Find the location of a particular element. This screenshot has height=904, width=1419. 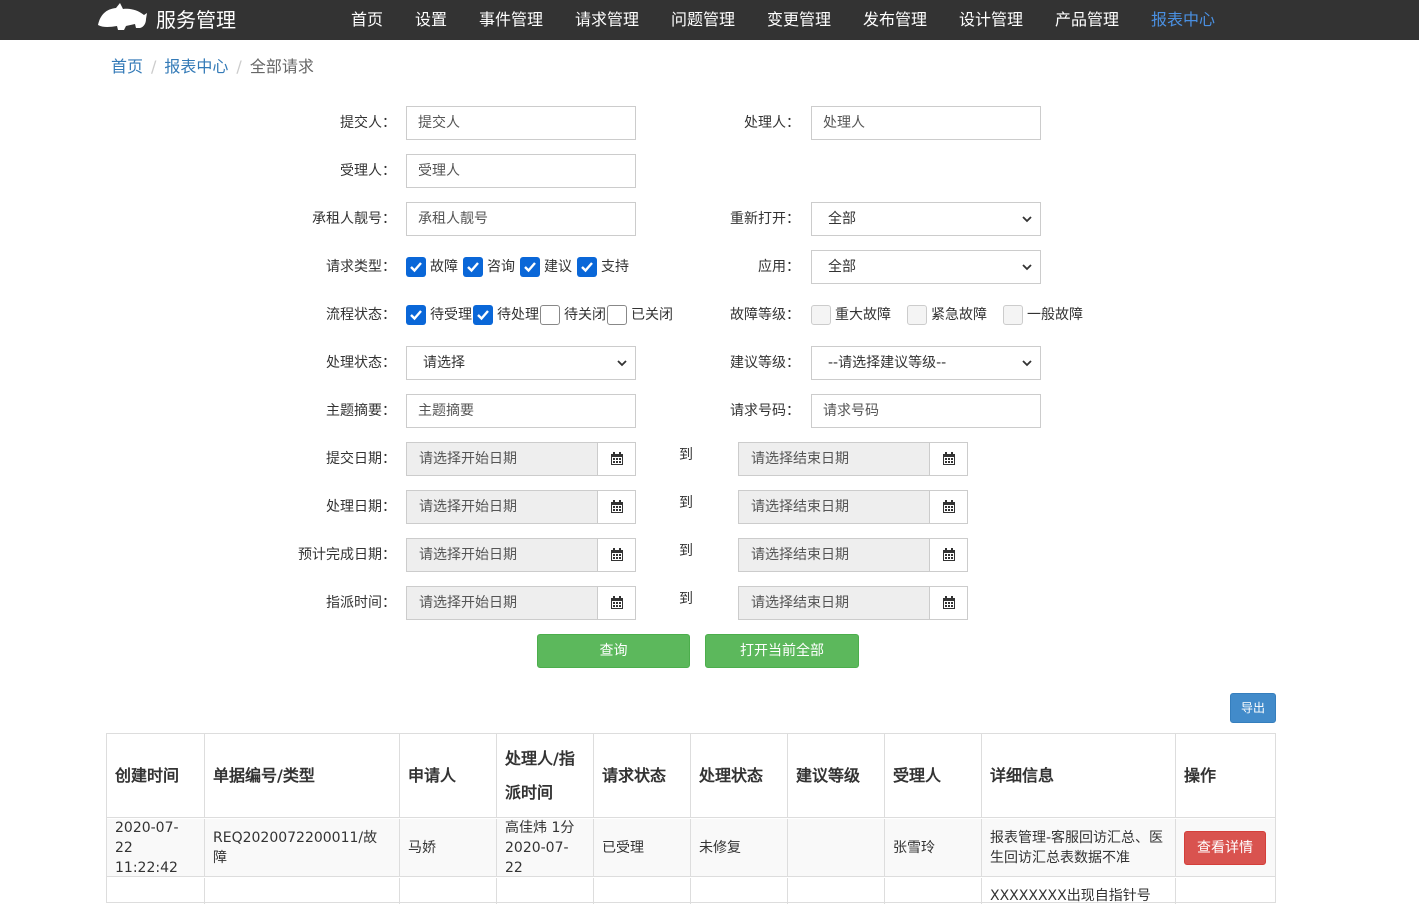

submit-date-end-input: 请选择结束日期 is located at coordinates (834, 459).